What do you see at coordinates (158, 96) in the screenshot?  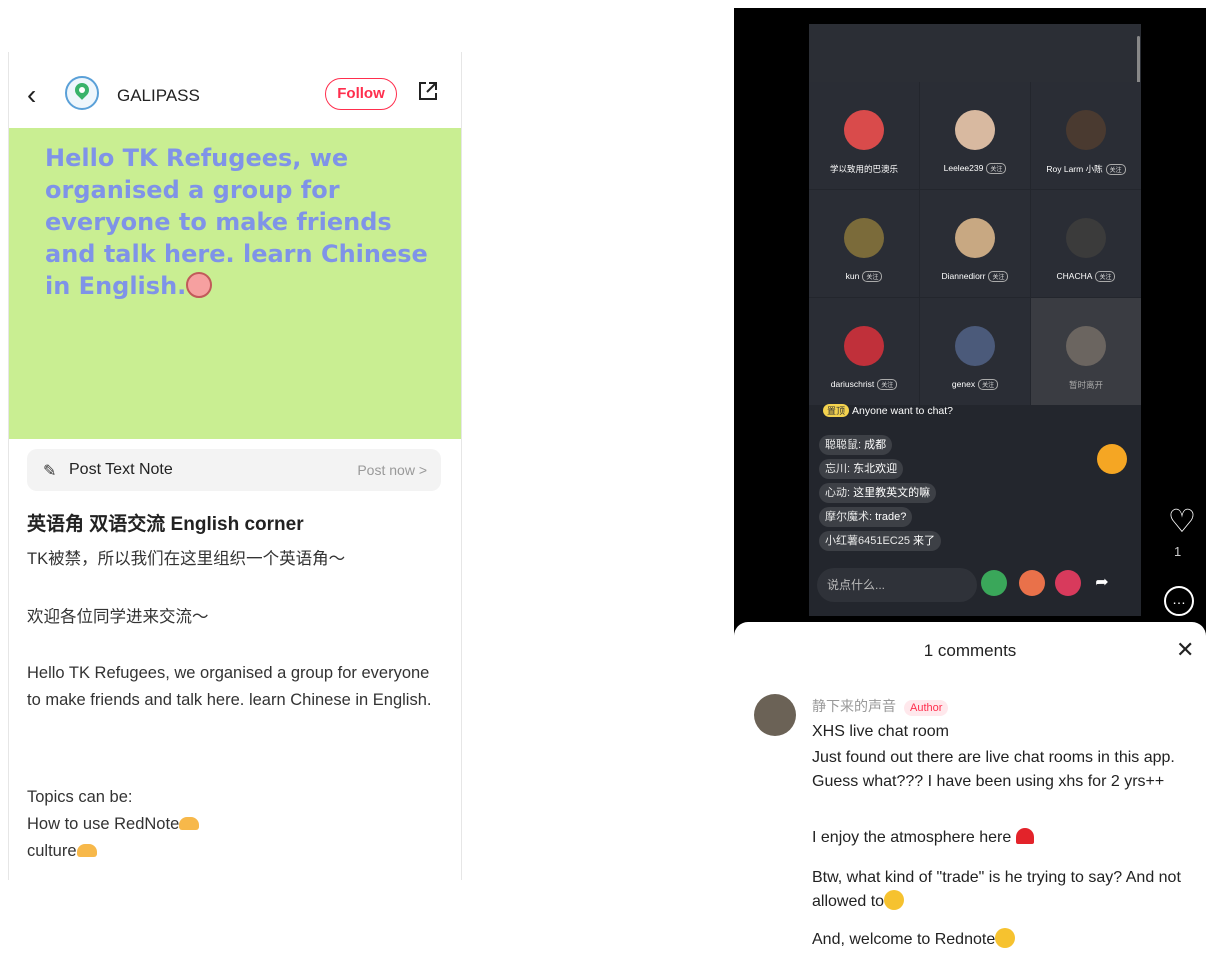 I see `account-name: GALIPASS` at bounding box center [158, 96].